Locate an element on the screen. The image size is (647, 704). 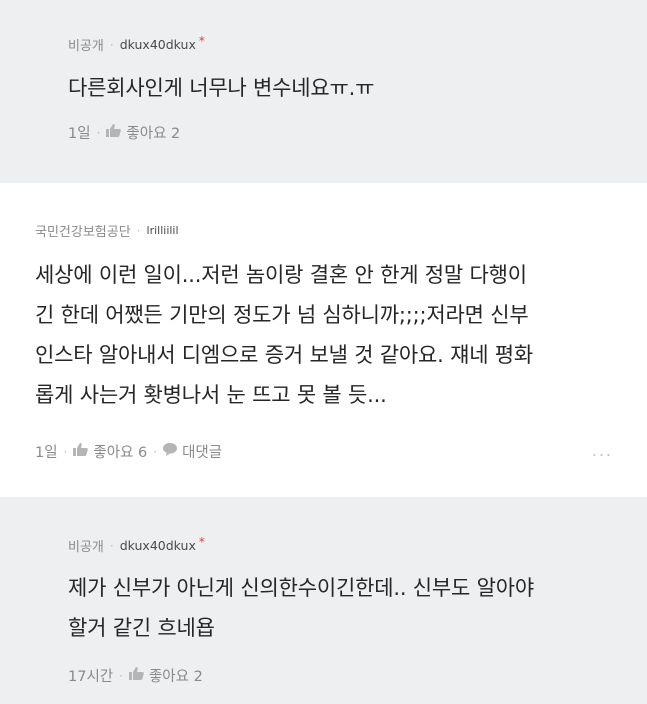
comment-line: 할거 같긴 흐네욥 is located at coordinates (141, 628).